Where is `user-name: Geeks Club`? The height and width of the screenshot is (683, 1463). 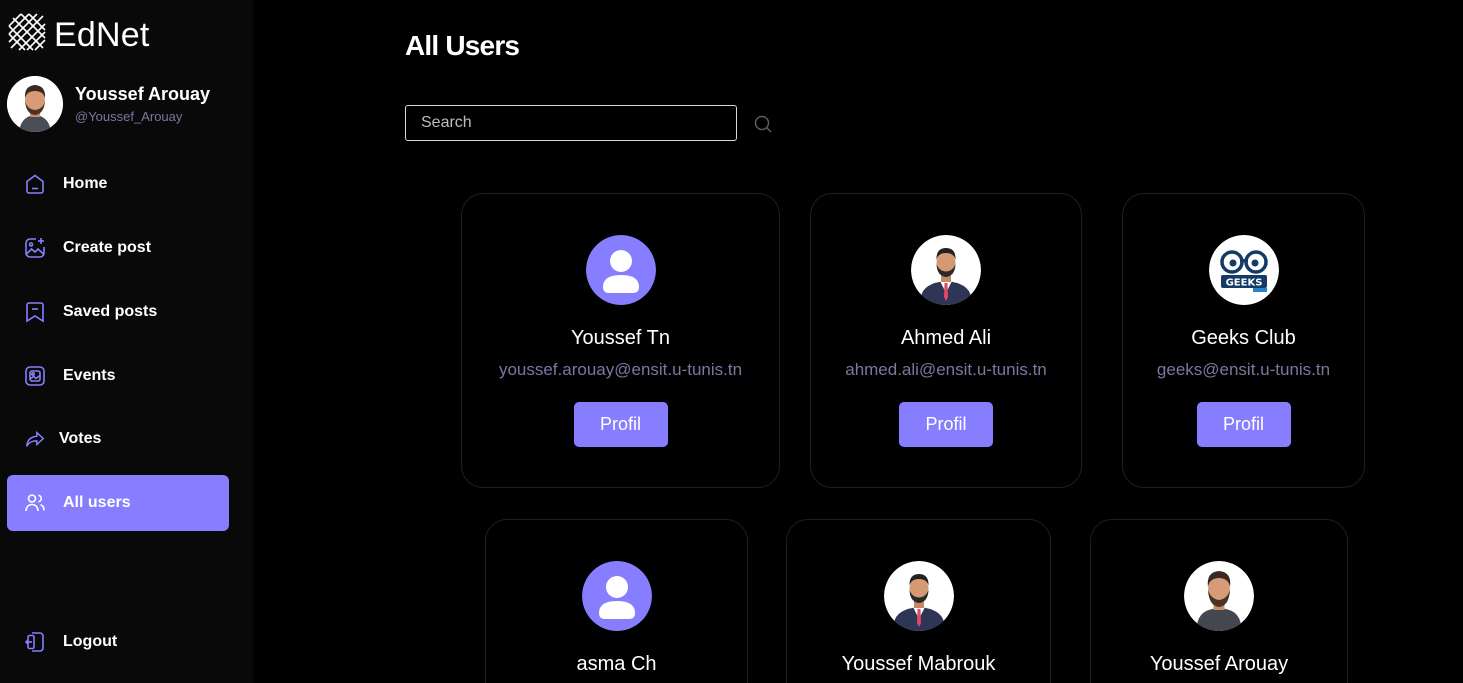
user-name: Geeks Club is located at coordinates (1243, 338).